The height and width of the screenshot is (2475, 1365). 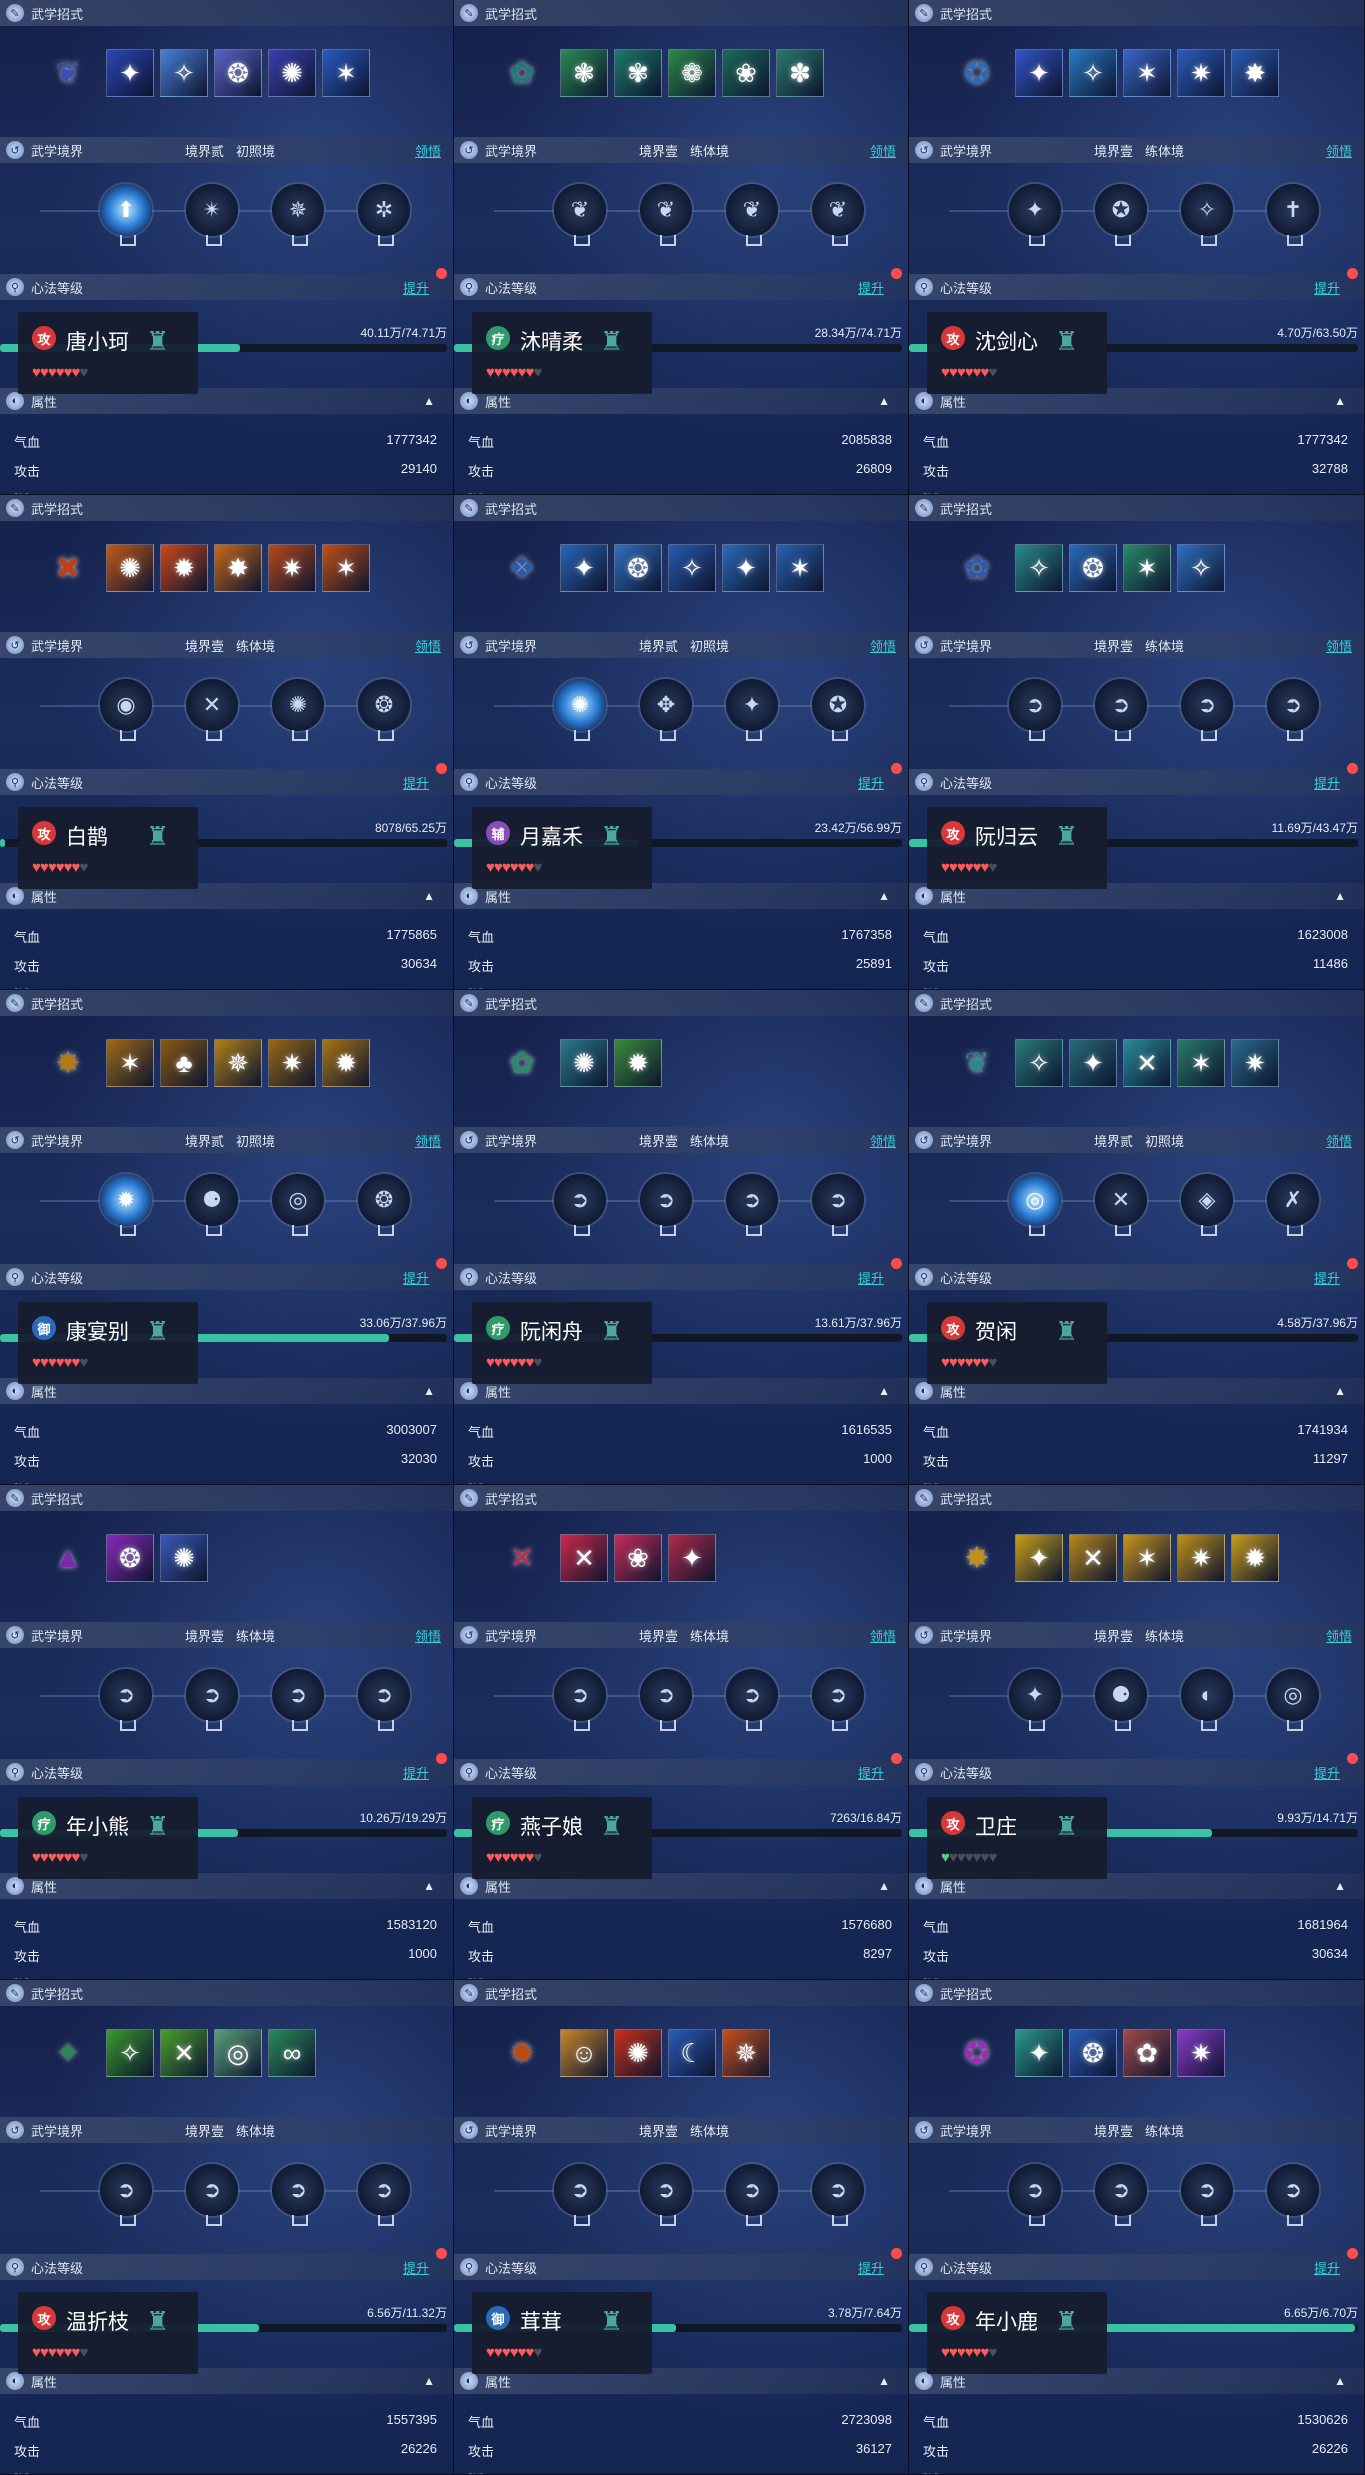 What do you see at coordinates (562, 848) in the screenshot?
I see `character-card: 辅月嘉禾 ♜ ♥♥♥♥♥♥♥` at bounding box center [562, 848].